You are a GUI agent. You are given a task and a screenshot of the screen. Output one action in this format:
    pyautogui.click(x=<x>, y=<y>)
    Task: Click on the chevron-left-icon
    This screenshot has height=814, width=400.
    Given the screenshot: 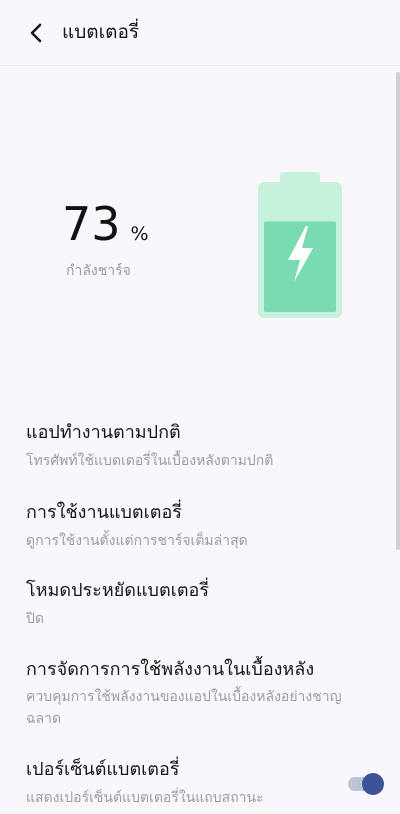 What is the action you would take?
    pyautogui.click(x=36, y=33)
    